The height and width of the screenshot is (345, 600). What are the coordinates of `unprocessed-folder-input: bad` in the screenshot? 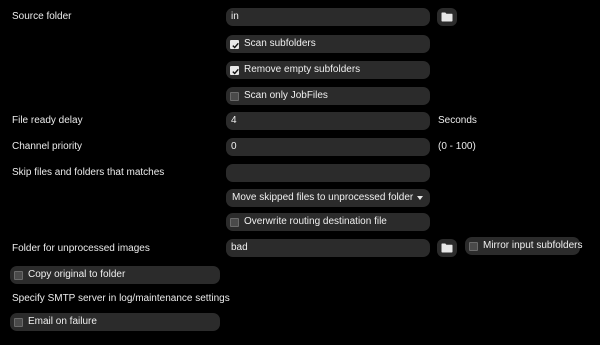 It's located at (328, 248).